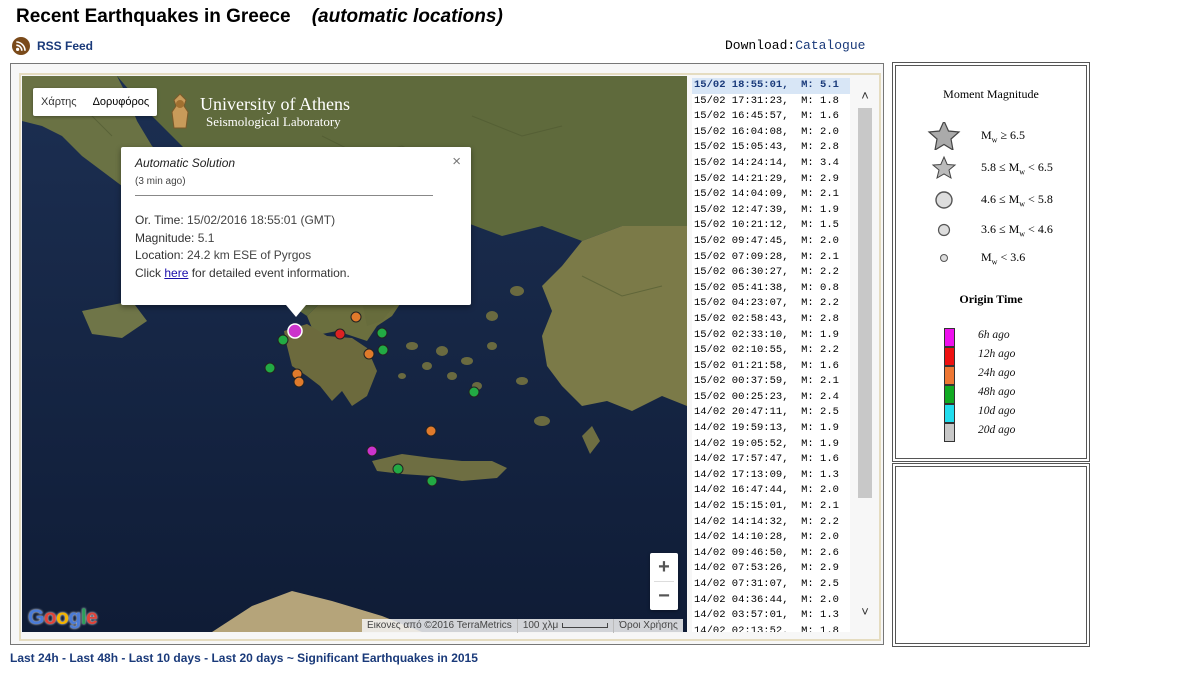 The height and width of the screenshot is (690, 1186). I want to click on event-row: 14/02 19:59:13, M: 1.9, so click(771, 429).